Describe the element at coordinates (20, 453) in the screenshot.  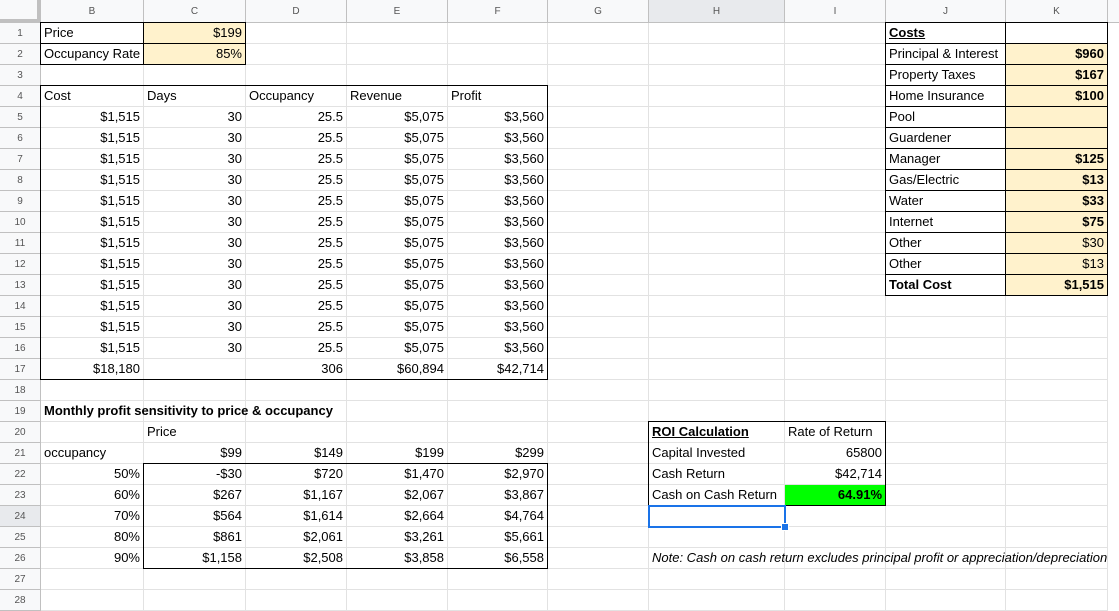
I see `row-header-21: 21` at that location.